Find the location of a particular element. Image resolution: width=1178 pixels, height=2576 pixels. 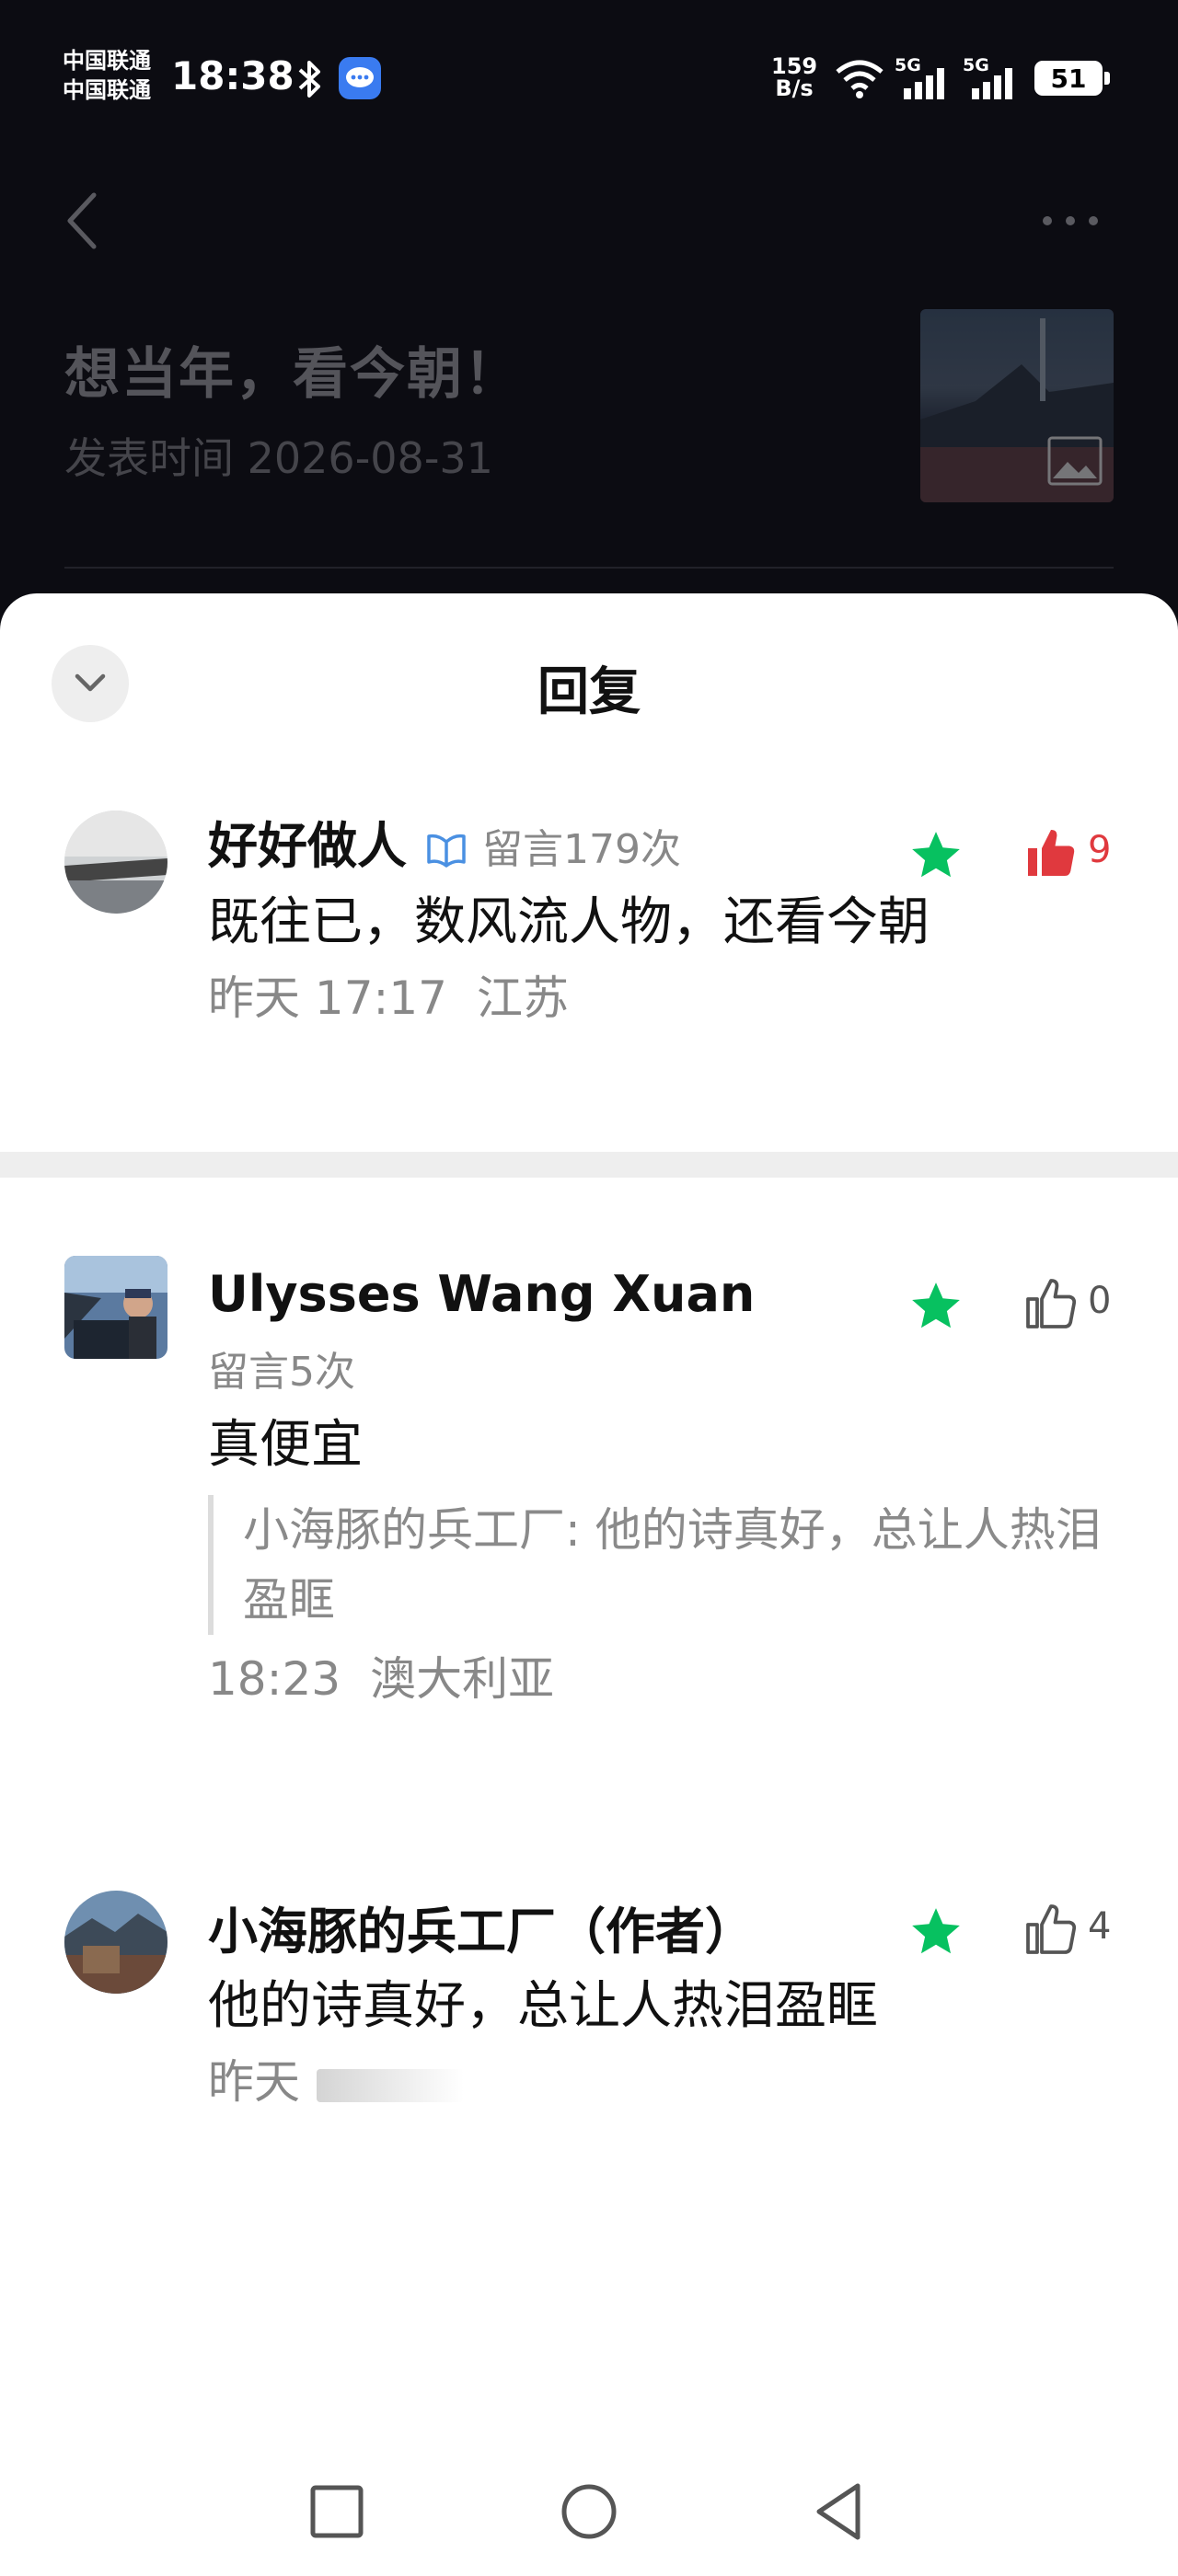

comment-footer: 昨天 17:17 江苏 is located at coordinates (388, 995).